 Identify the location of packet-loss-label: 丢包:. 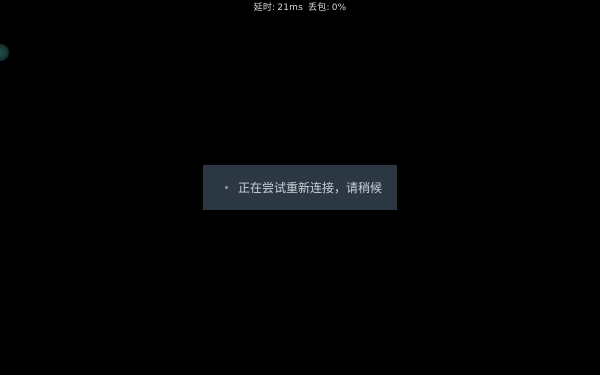
(319, 8).